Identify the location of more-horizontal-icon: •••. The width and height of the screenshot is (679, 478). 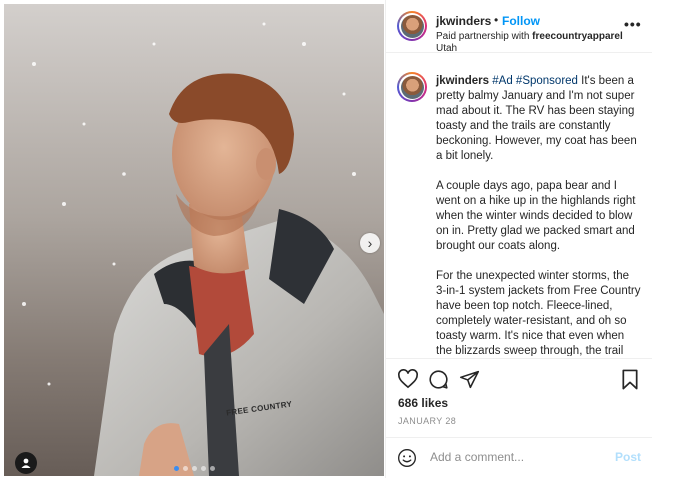
(633, 24).